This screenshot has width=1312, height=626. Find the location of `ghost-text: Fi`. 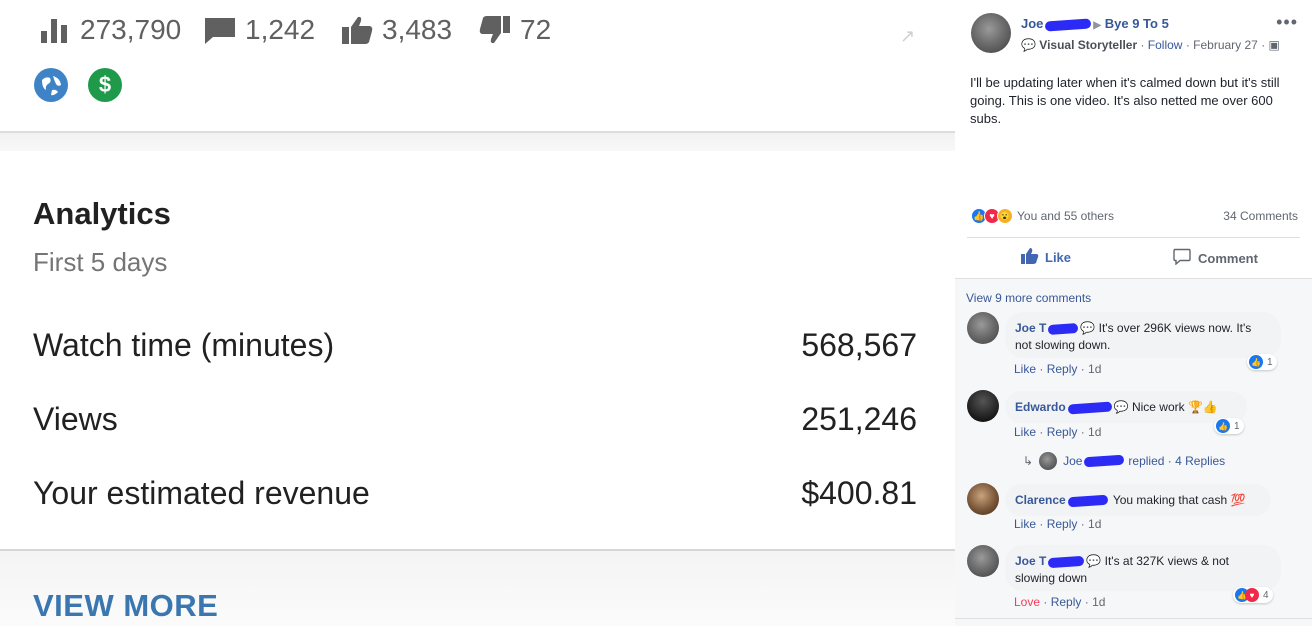

ghost-text: Fi is located at coordinates (25, 36).